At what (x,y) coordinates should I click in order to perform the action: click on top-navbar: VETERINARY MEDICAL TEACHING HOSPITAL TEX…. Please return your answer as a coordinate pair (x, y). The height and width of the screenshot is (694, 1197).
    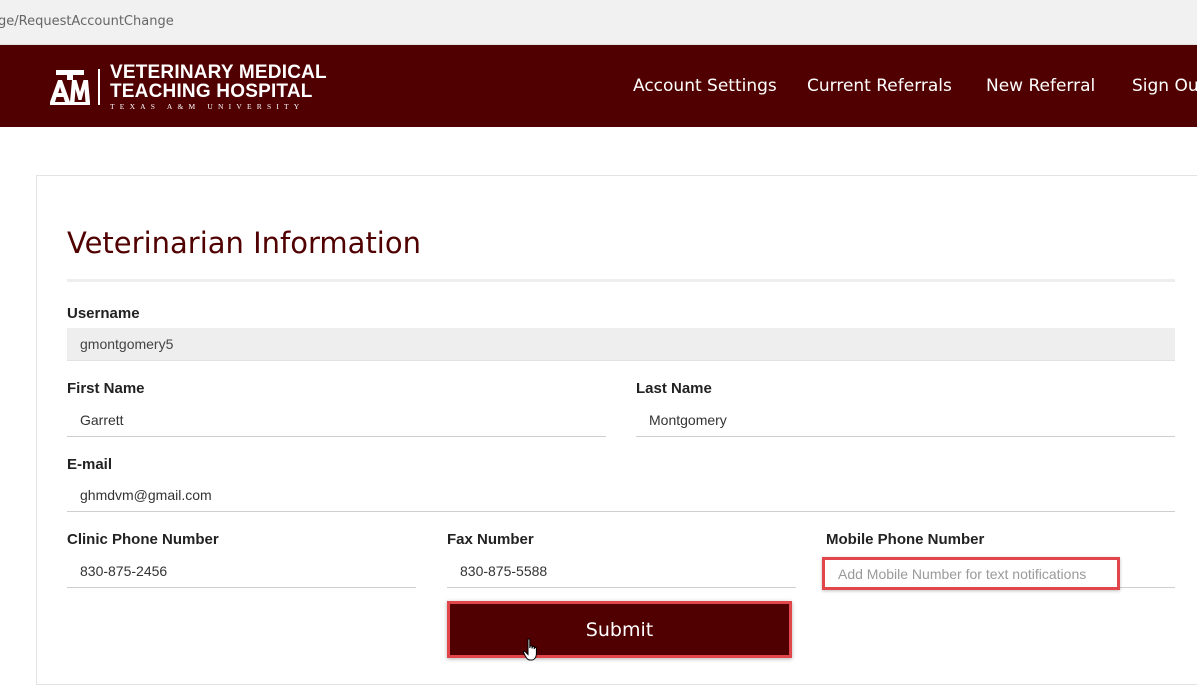
    Looking at the image, I should click on (598, 86).